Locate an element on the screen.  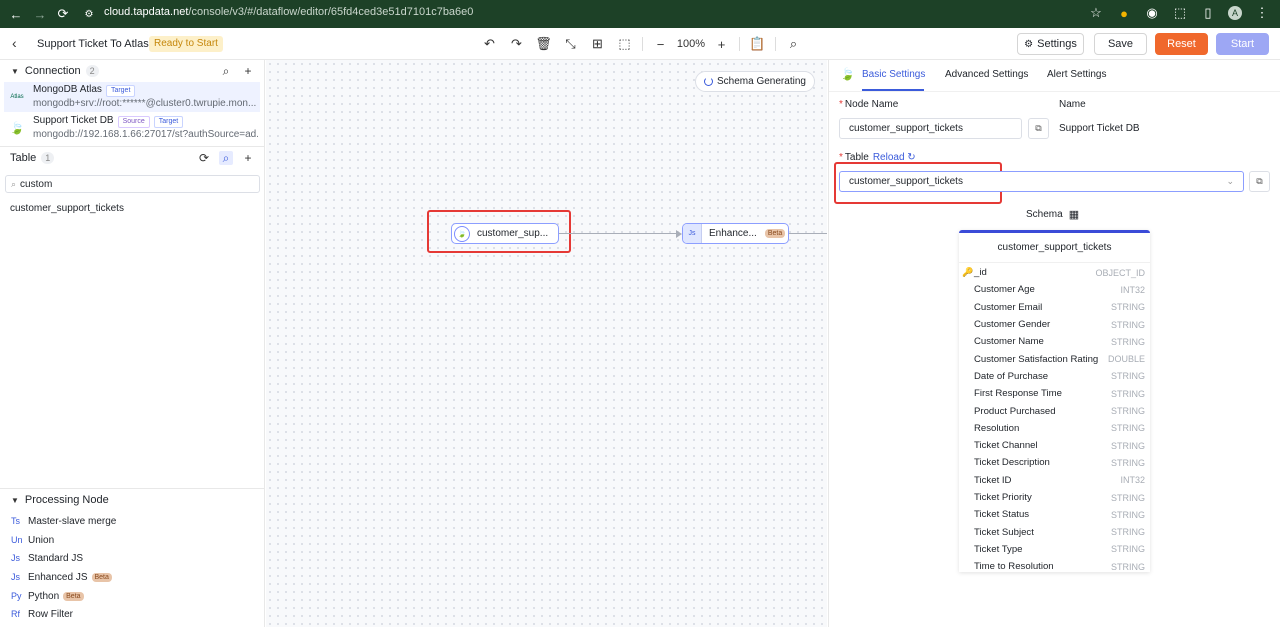
processing-label: Standard JS is located at coordinates (56, 558).